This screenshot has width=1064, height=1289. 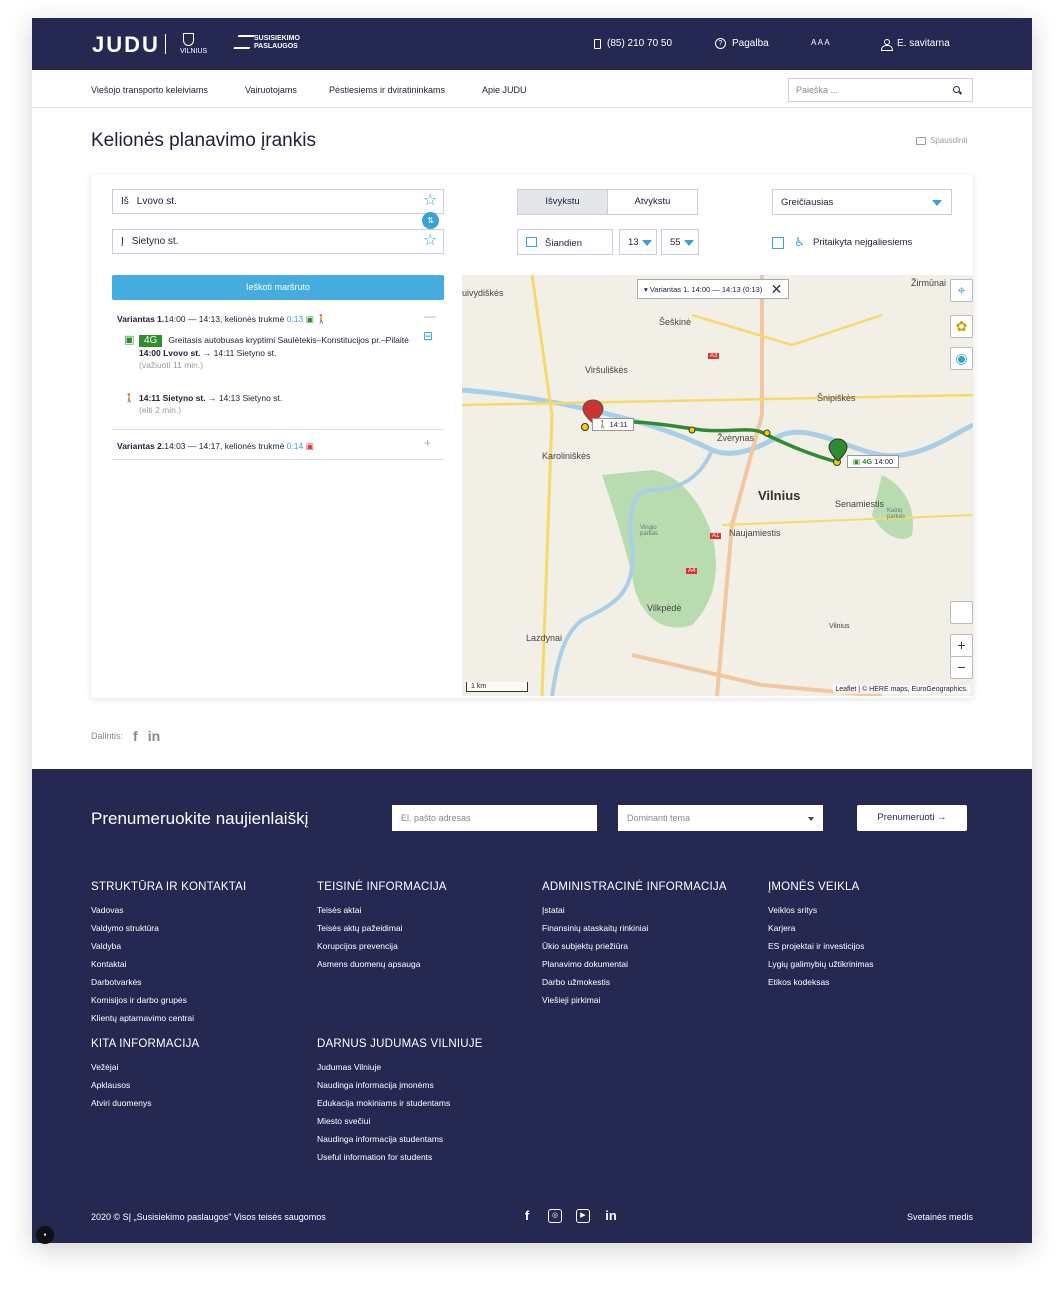 I want to click on footer-link: Valdyba, so click(x=168, y=946).